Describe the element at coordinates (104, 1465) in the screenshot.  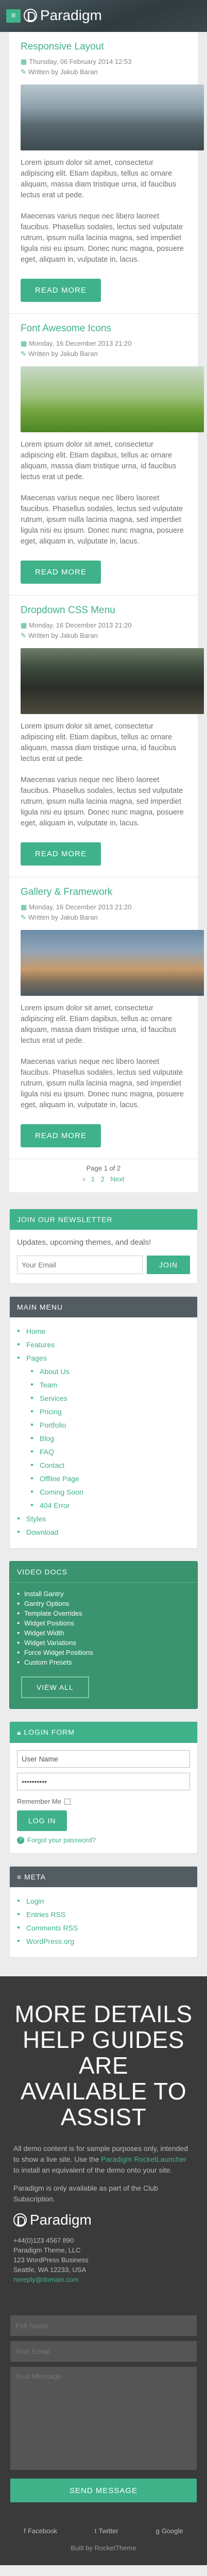
I see `submenu-item: Contact` at that location.